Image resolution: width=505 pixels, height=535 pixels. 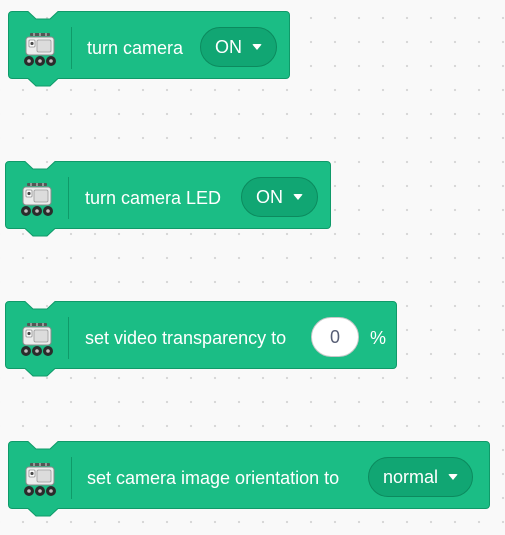 What do you see at coordinates (335, 337) in the screenshot?
I see `transparency-input: 0` at bounding box center [335, 337].